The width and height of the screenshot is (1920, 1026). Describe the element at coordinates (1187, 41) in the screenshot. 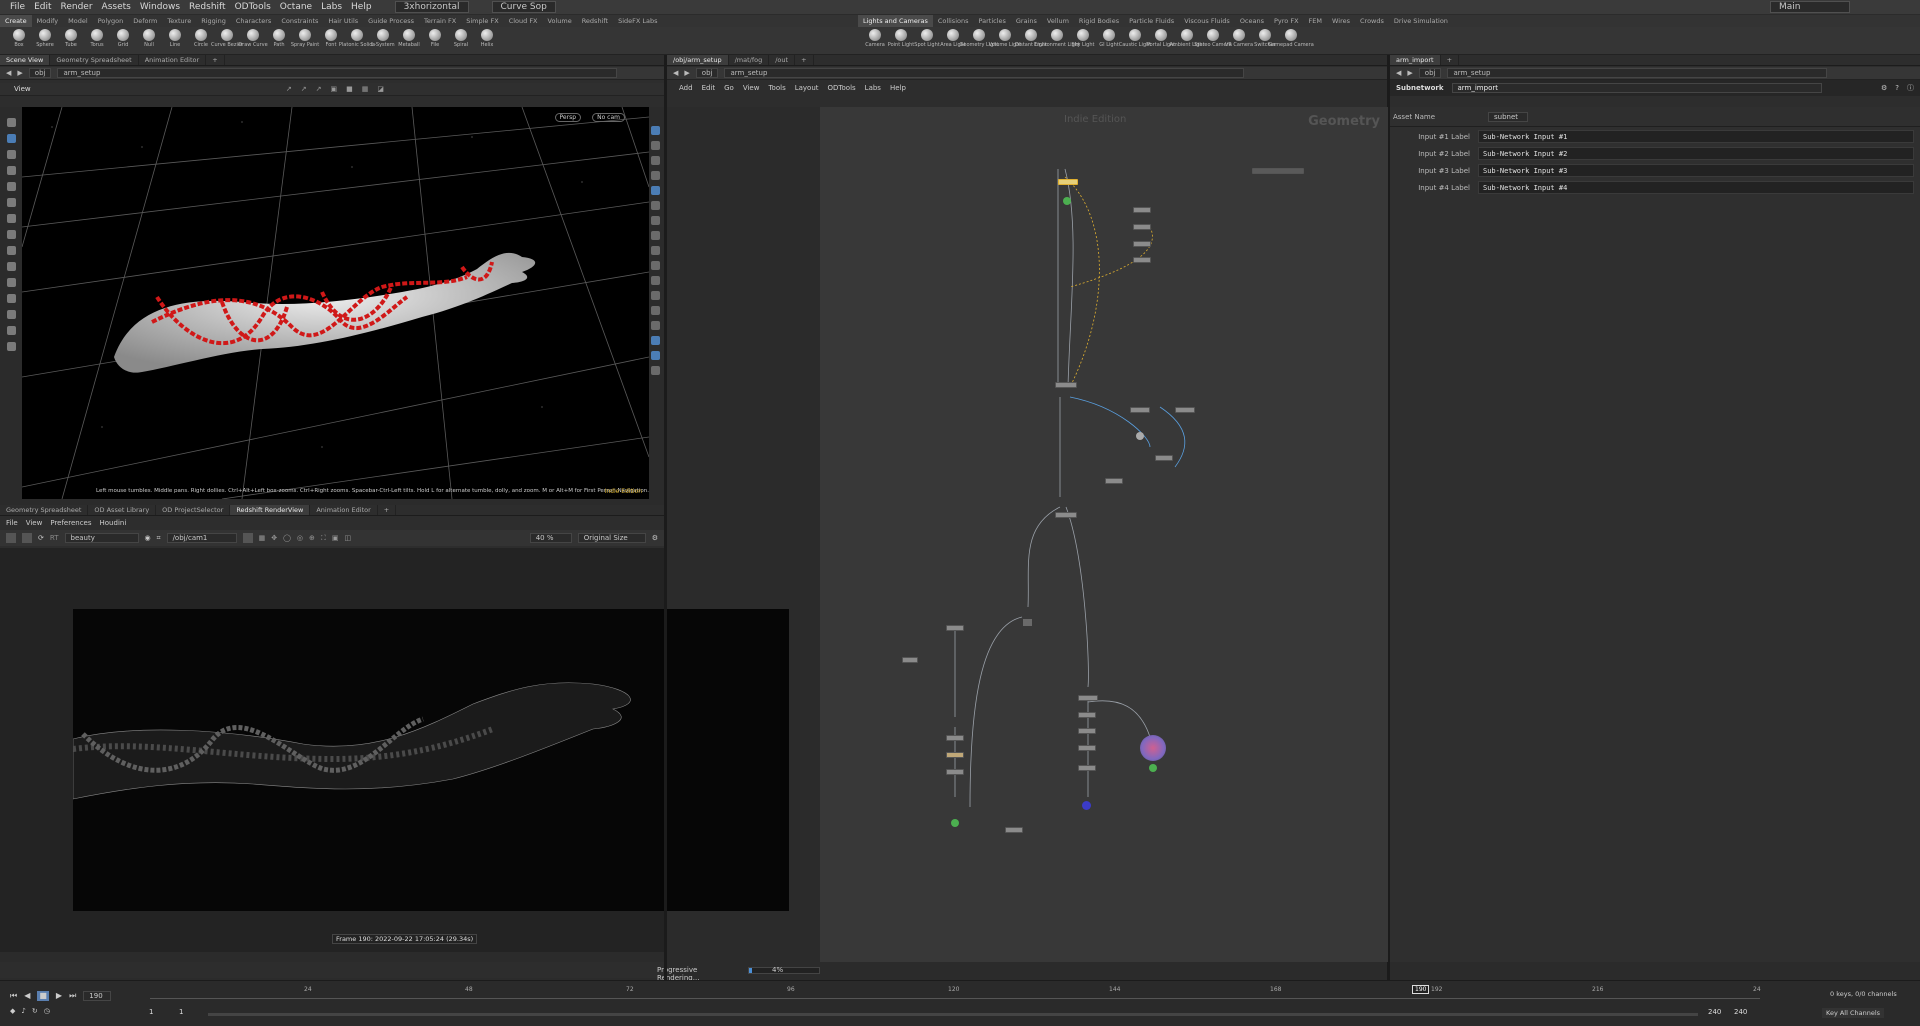

I see `tool-ambient-light: Ambient Light` at that location.